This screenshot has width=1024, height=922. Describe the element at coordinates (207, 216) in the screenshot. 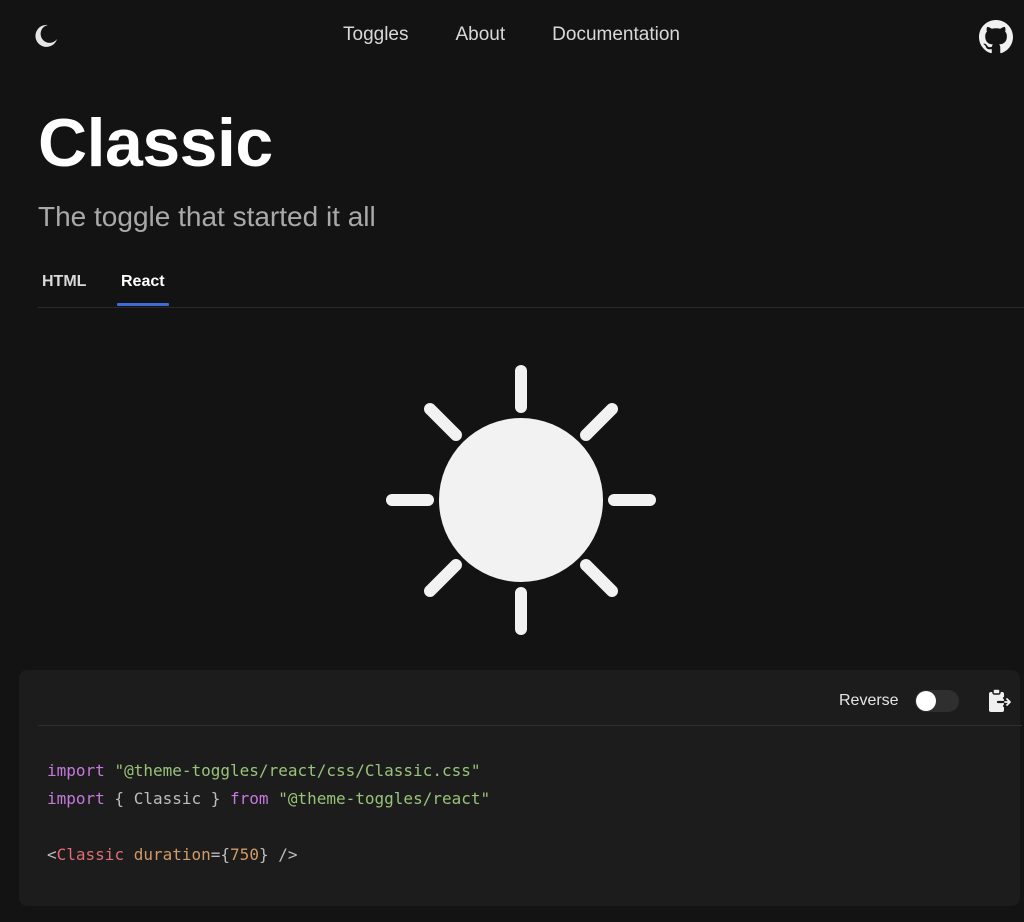

I see `page-subtitle: The toggle that started it all` at that location.